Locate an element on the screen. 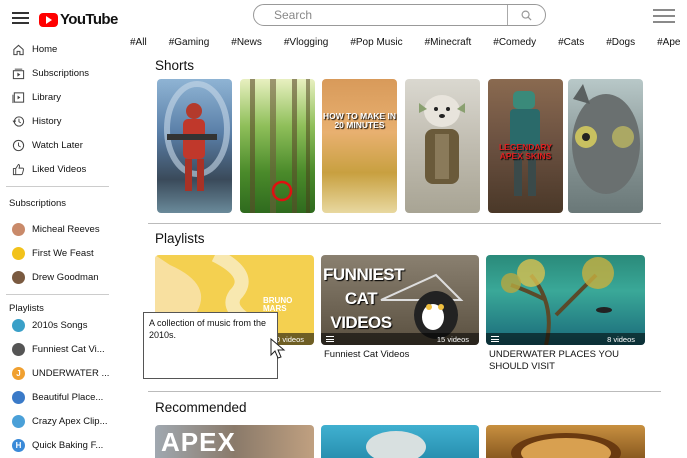 The width and height of the screenshot is (687, 458). chip-ape: #Ape is located at coordinates (668, 42).